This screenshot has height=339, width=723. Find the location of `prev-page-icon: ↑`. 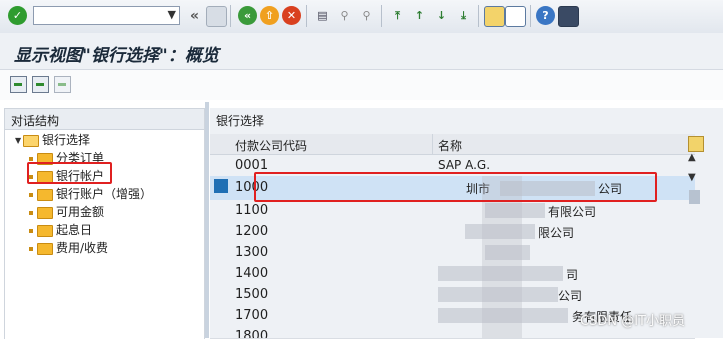

prev-page-icon: ↑ is located at coordinates (419, 15).